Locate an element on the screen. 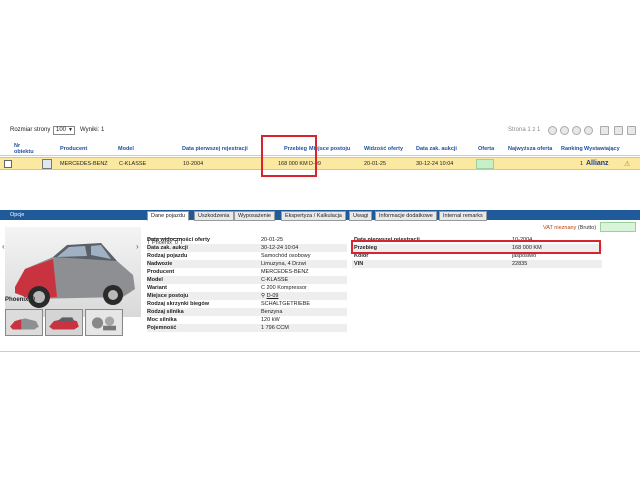 This screenshot has width=640, height=480. col-nr: Nr obiektu is located at coordinates (26, 149).